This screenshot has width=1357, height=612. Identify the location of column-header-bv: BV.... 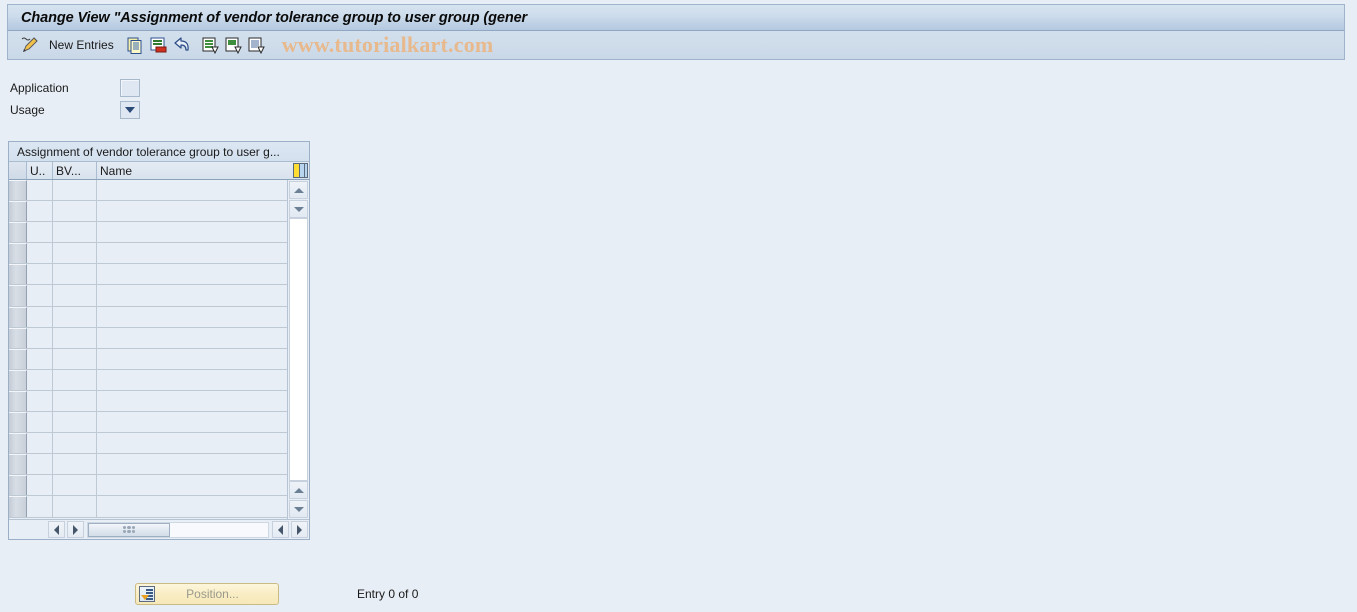
(75, 170).